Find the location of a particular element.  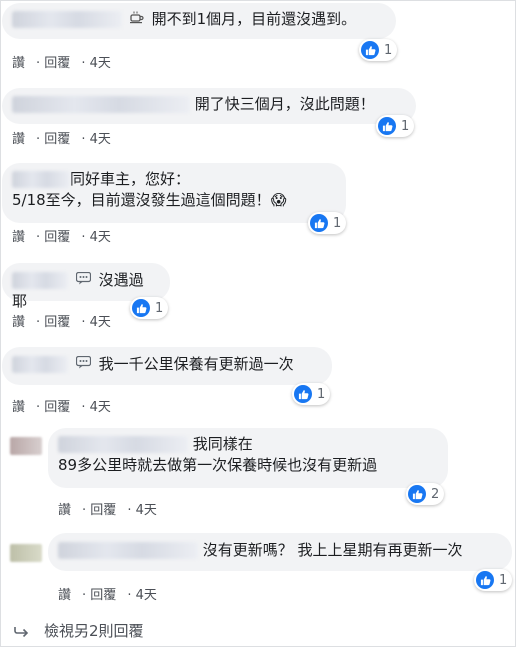

reply-arrow-icon is located at coordinates (22, 631).